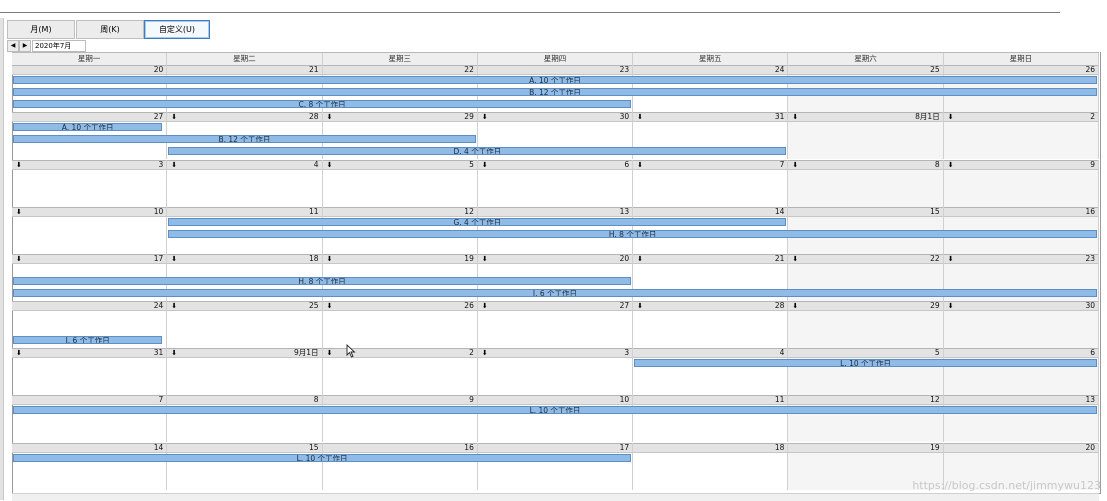 This screenshot has height=501, width=1107. Describe the element at coordinates (1021, 371) in the screenshot. I see `day-cell: 6` at that location.